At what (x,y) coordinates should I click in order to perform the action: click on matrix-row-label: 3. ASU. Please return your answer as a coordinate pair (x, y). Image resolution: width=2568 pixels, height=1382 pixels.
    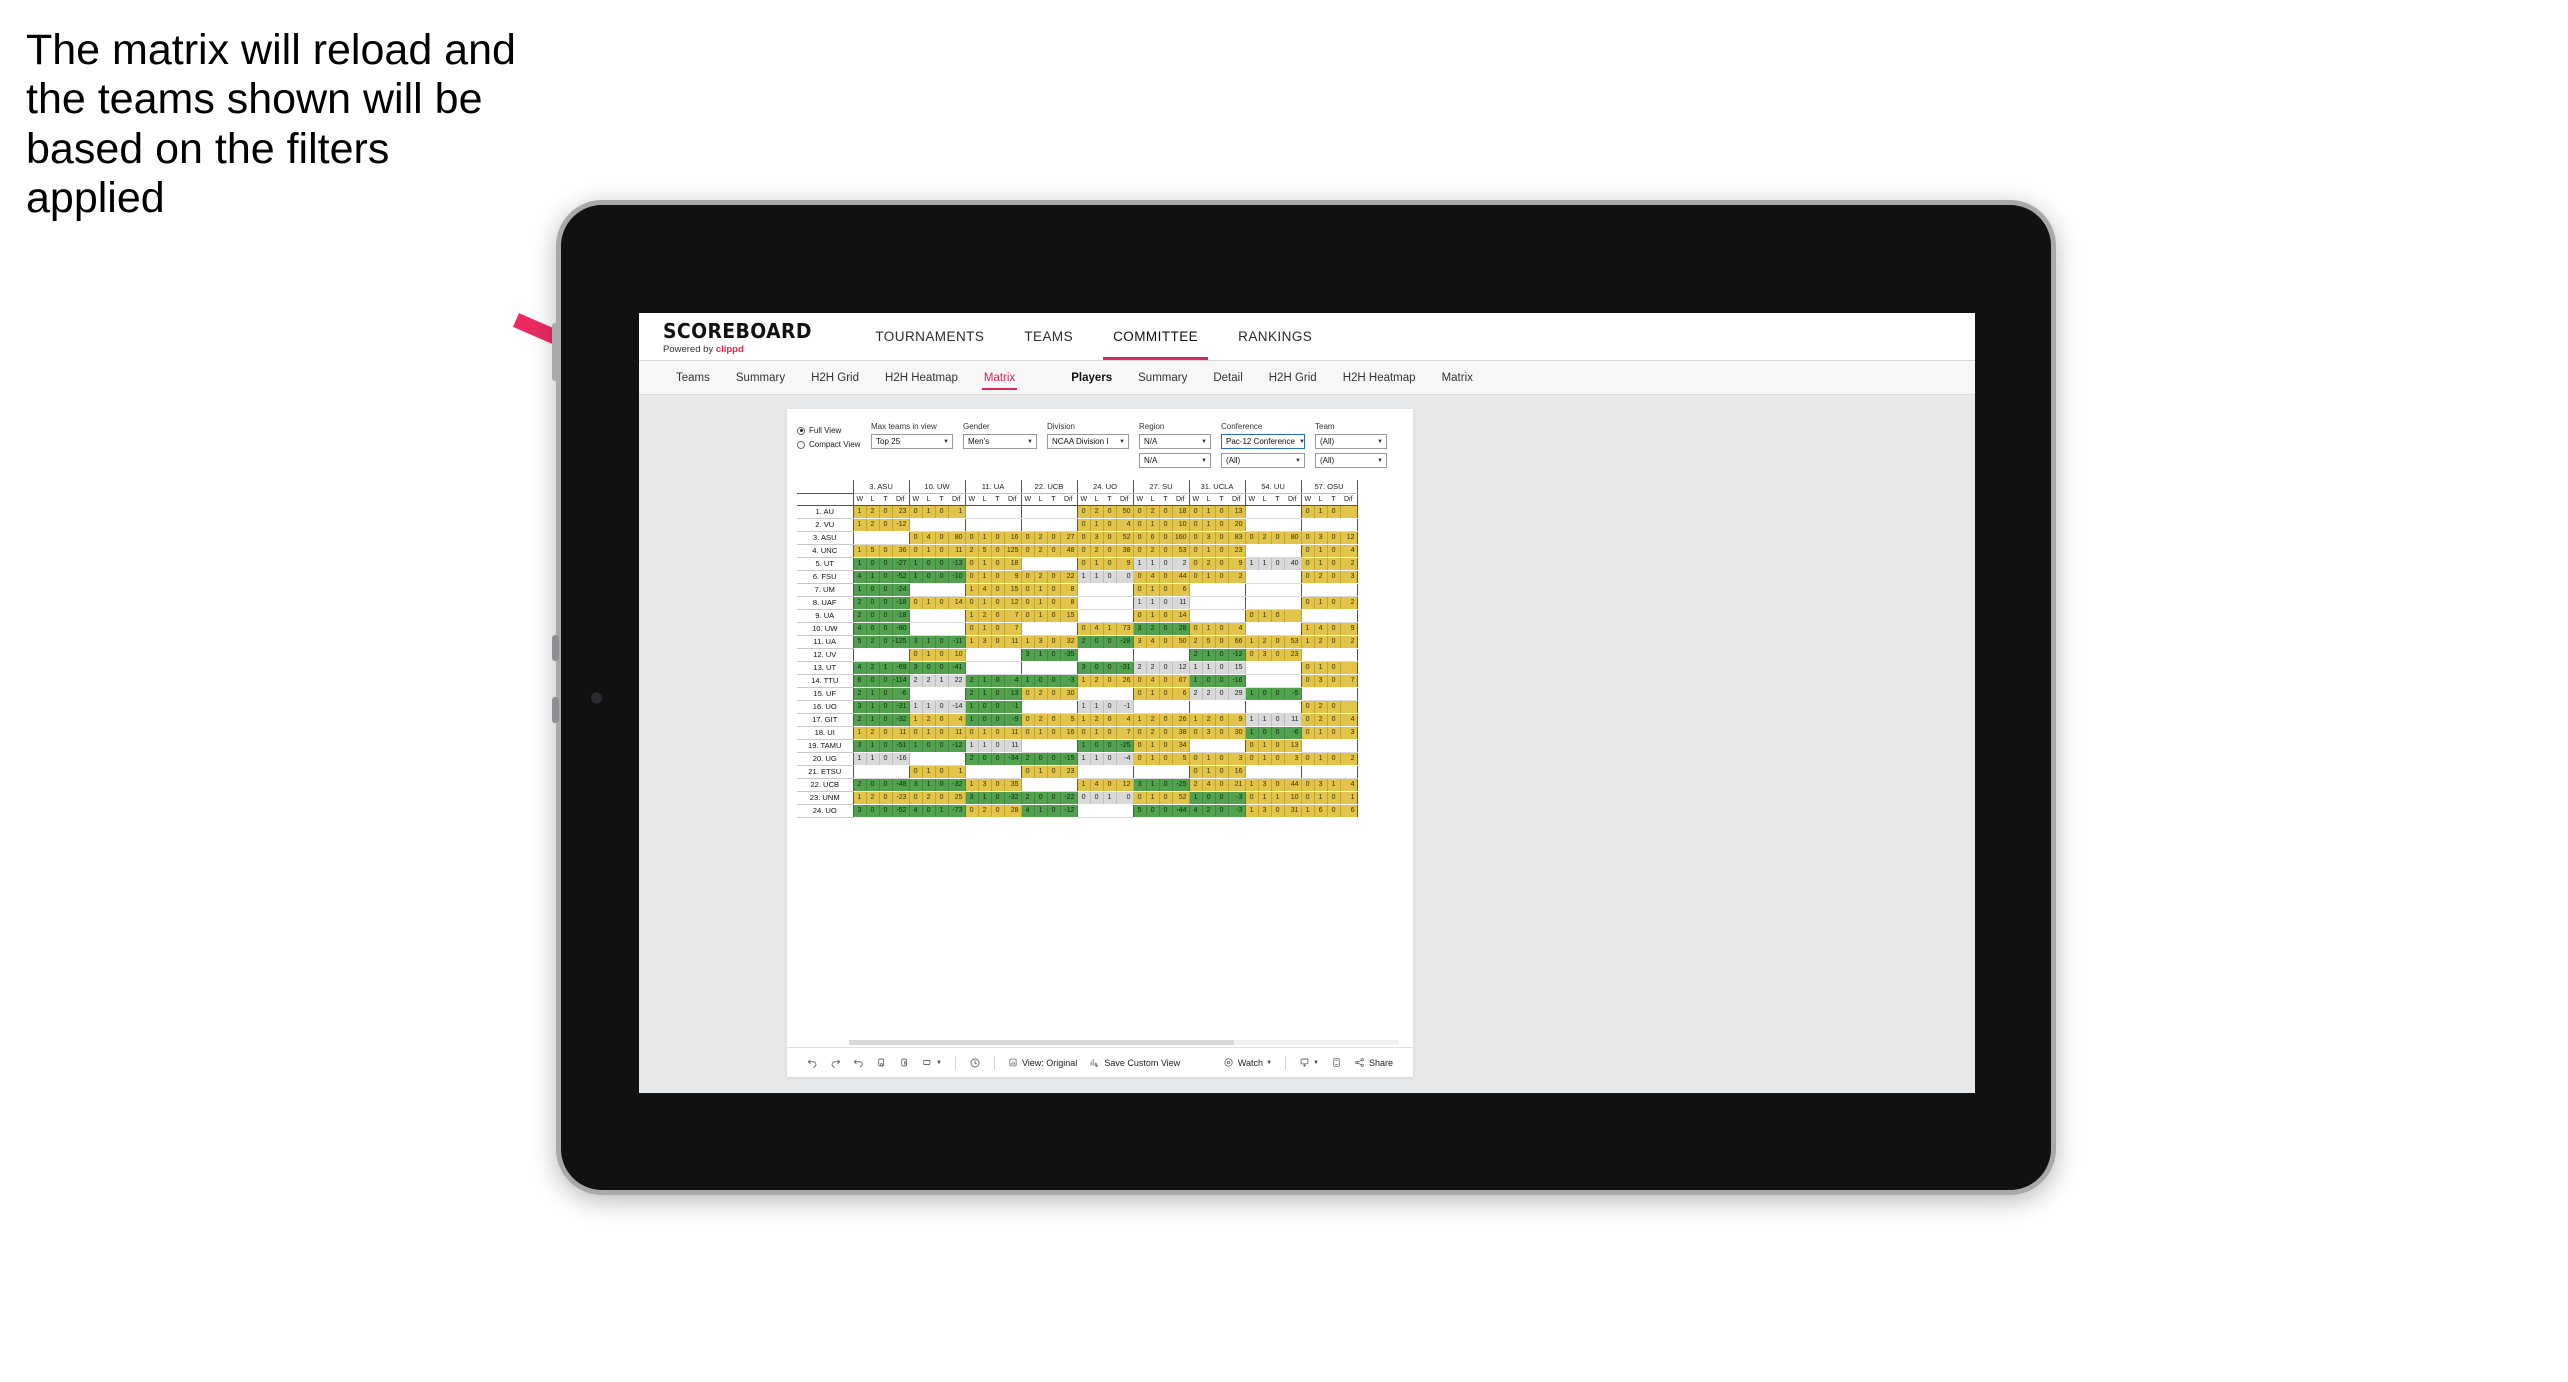
    Looking at the image, I should click on (825, 538).